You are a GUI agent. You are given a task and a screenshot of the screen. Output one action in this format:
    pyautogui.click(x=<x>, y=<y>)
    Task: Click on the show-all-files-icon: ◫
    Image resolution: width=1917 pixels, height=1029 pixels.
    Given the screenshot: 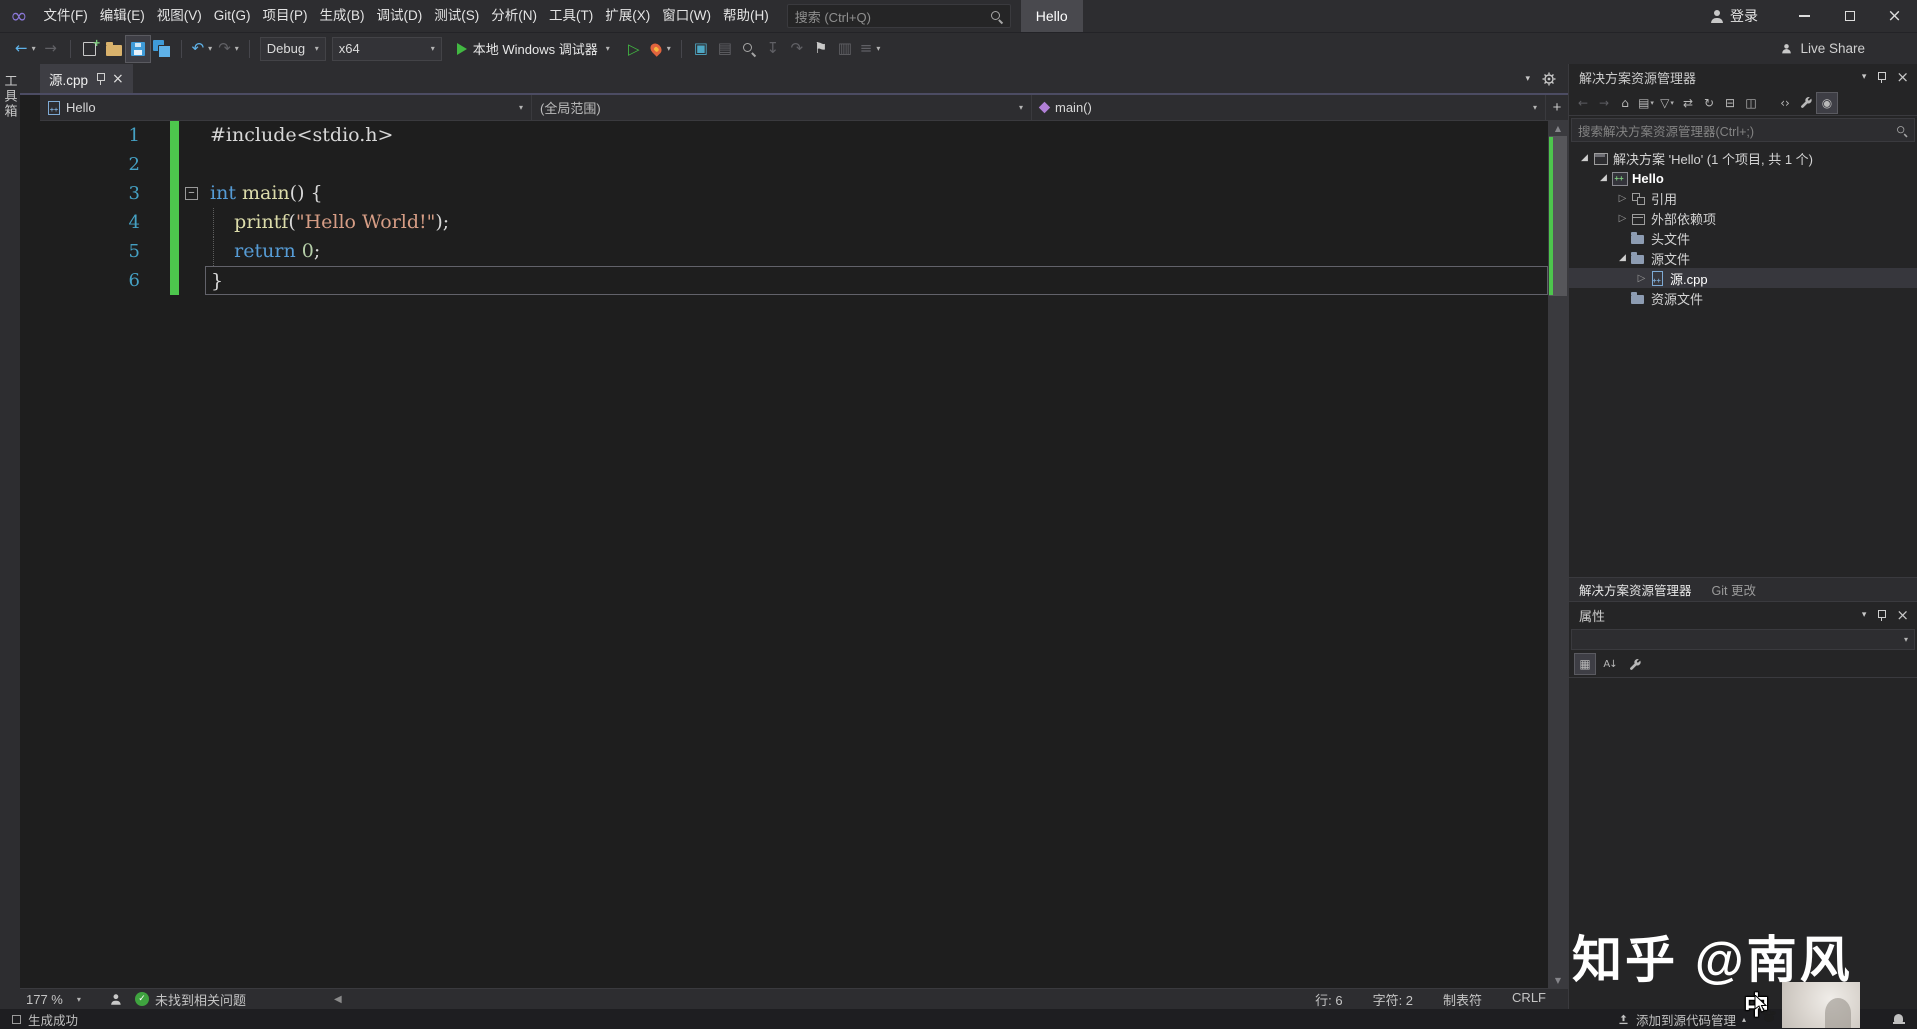 What is the action you would take?
    pyautogui.click(x=1751, y=103)
    